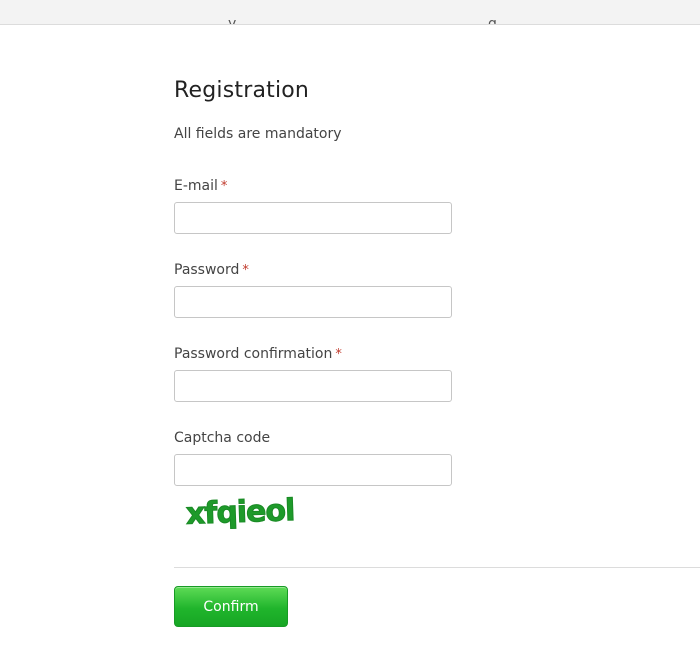 The width and height of the screenshot is (700, 666). What do you see at coordinates (314, 438) in the screenshot?
I see `captcha-label: Captcha code` at bounding box center [314, 438].